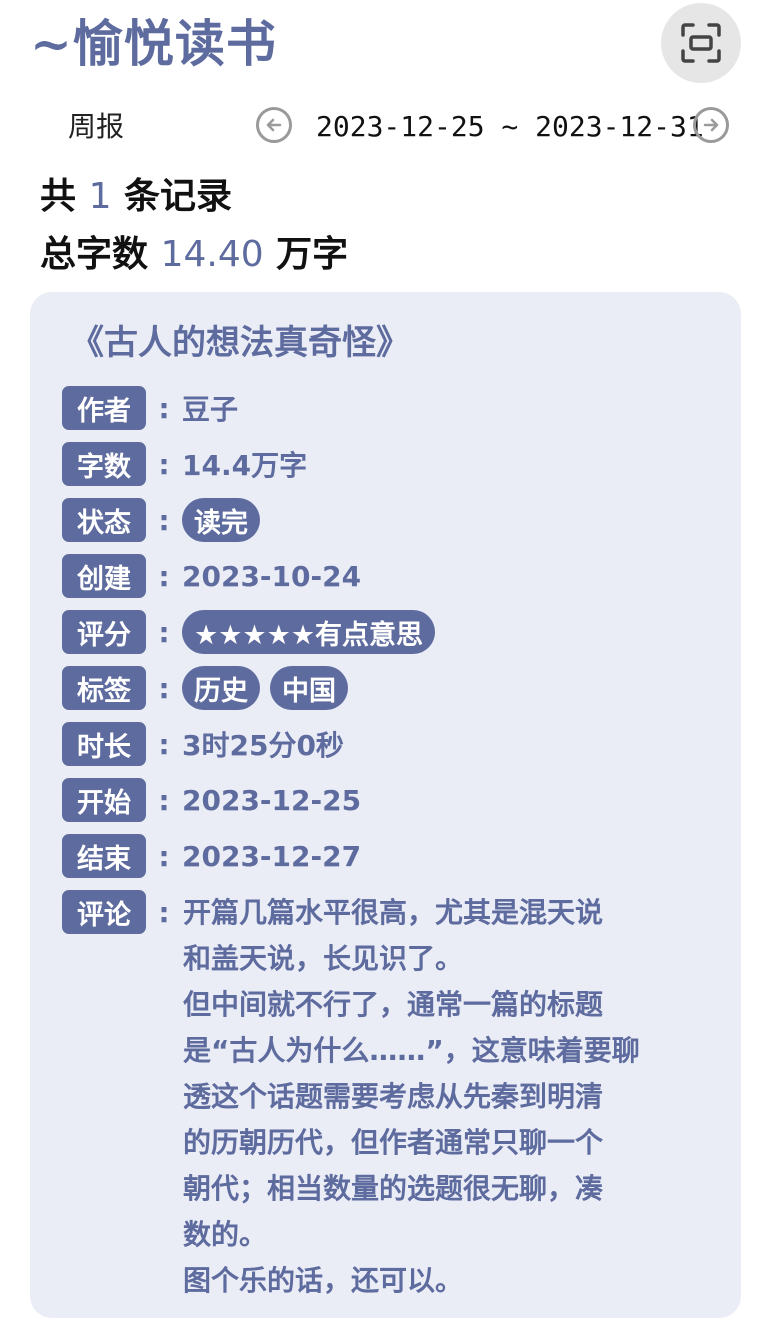  What do you see at coordinates (221, 520) in the screenshot?
I see `status-badge: 读完` at bounding box center [221, 520].